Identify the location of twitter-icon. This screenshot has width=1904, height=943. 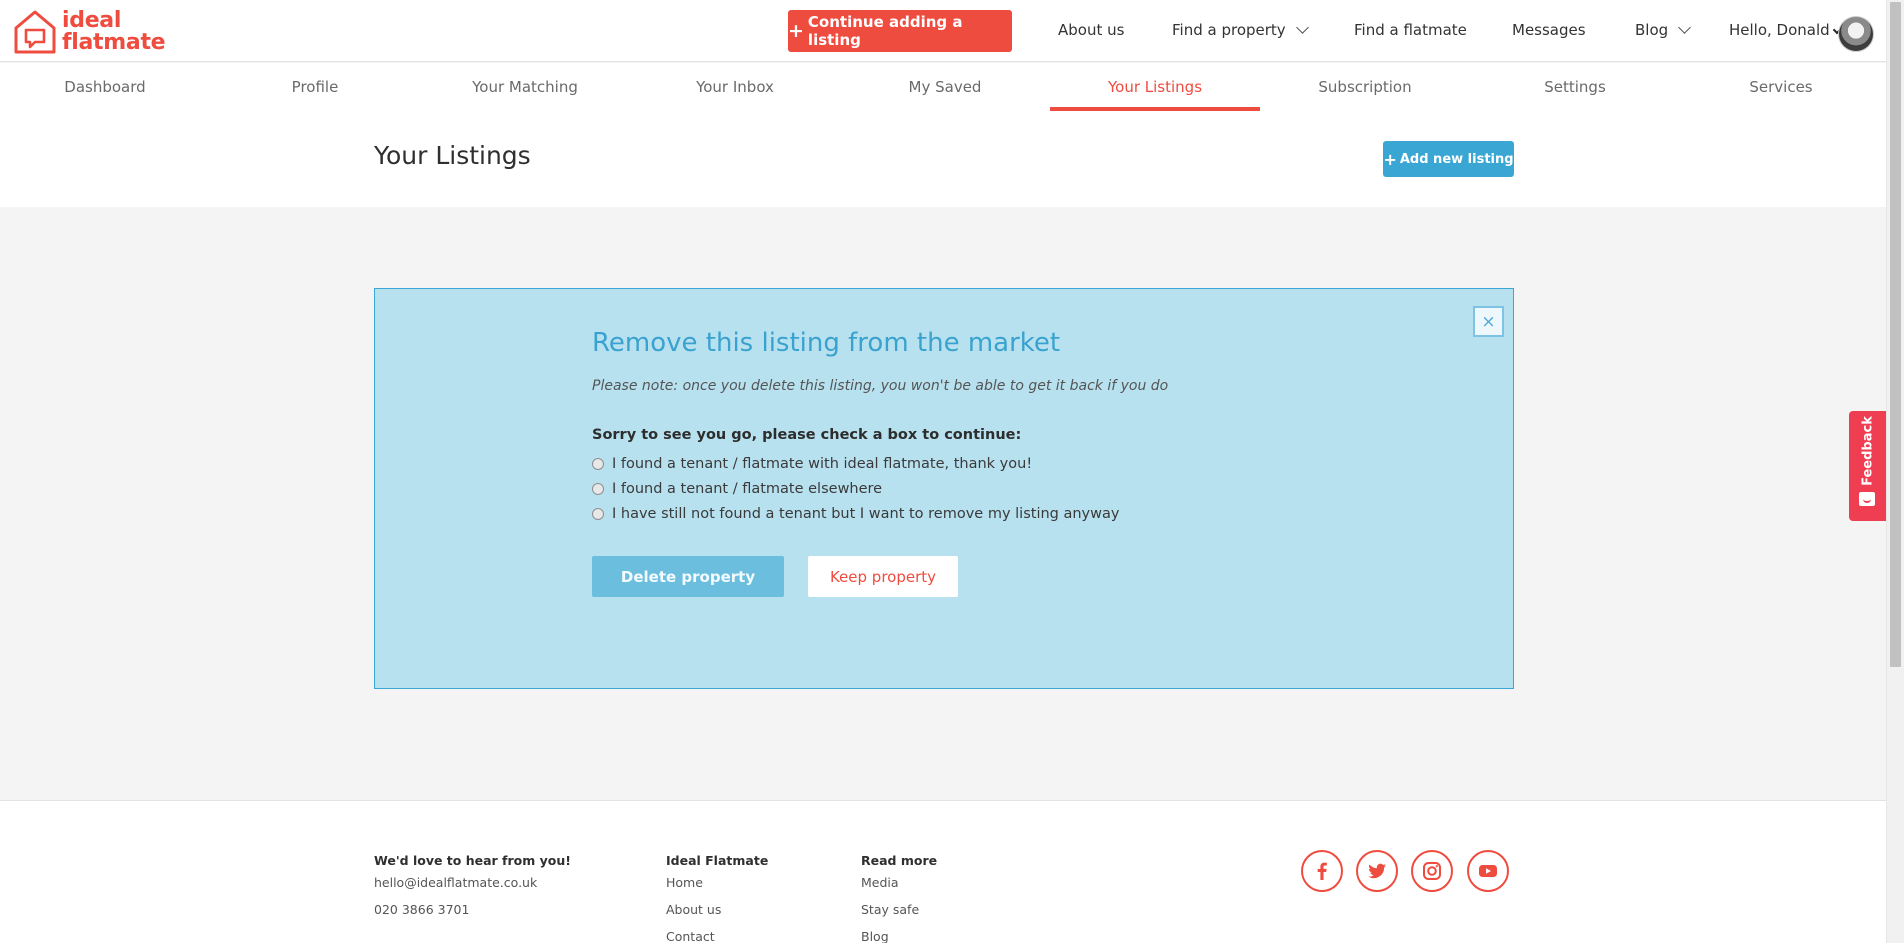
(1377, 871).